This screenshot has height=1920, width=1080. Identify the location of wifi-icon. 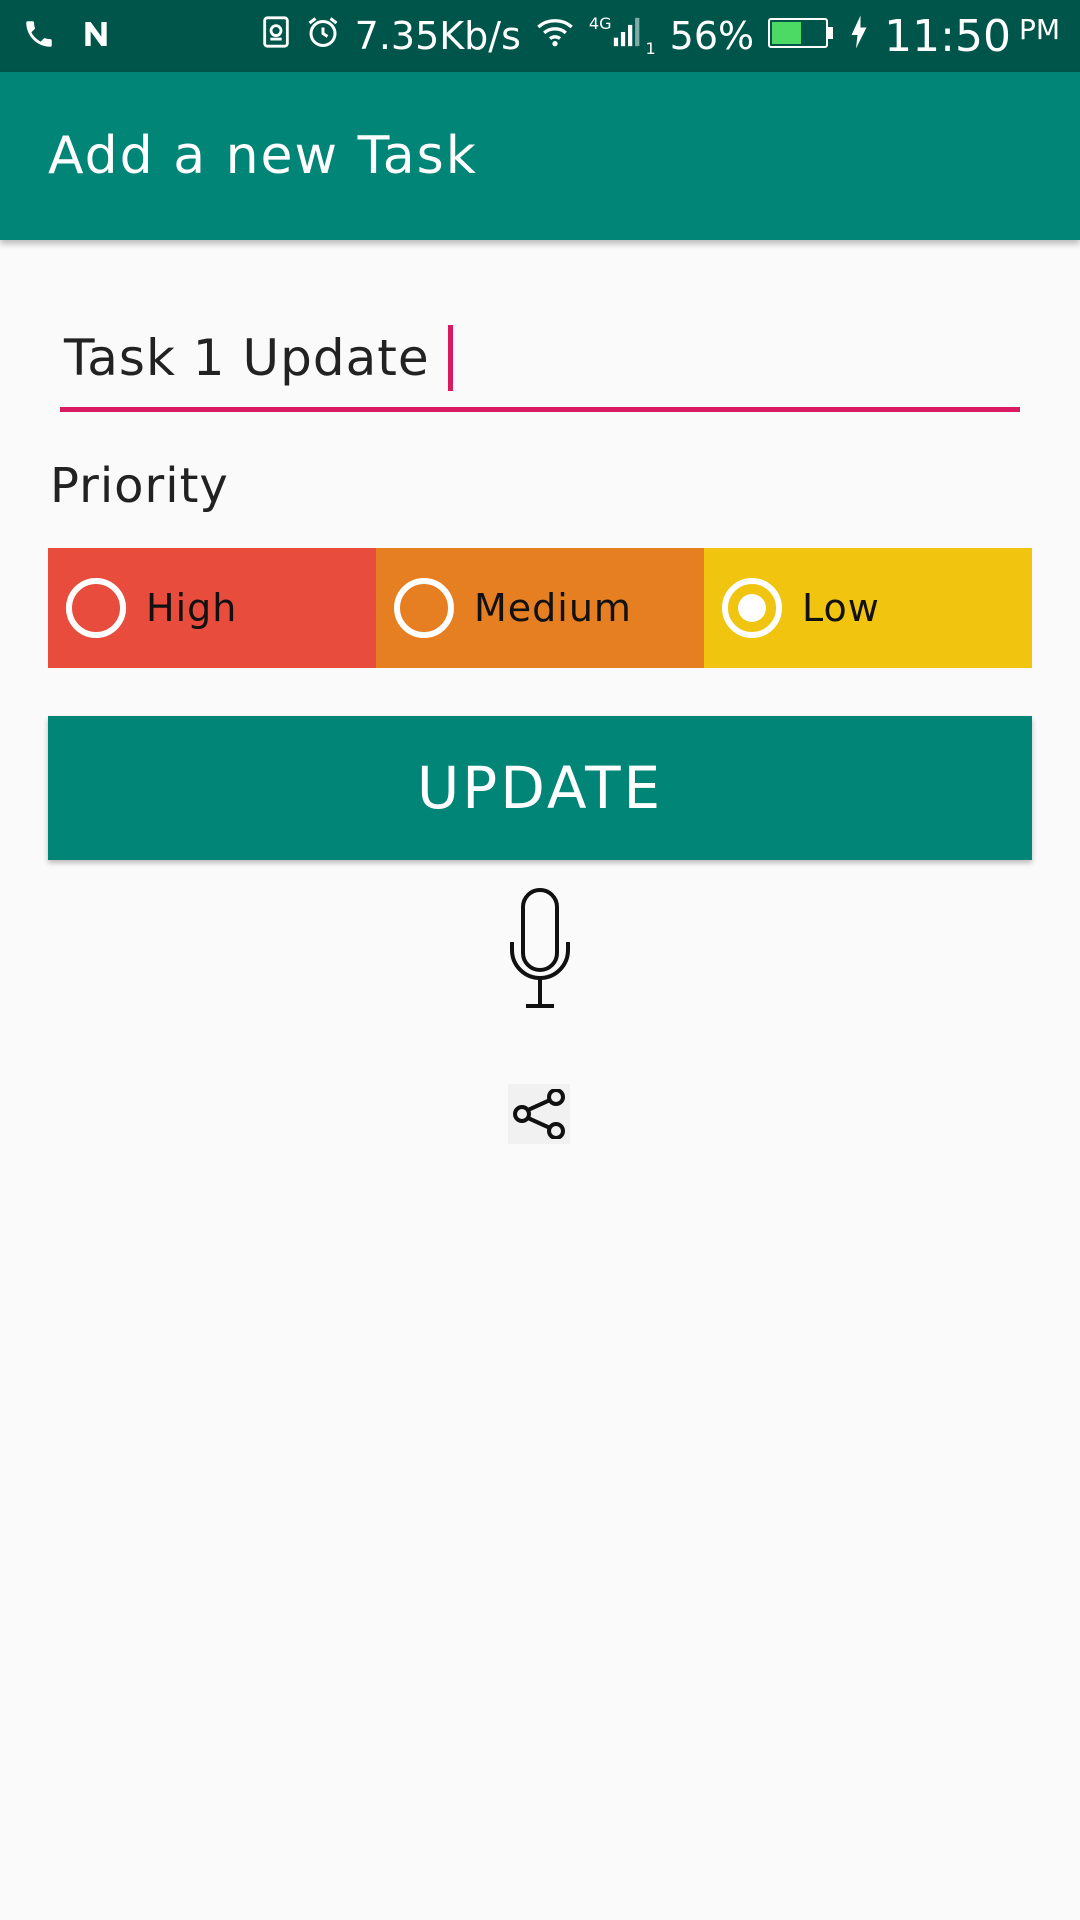
(555, 36).